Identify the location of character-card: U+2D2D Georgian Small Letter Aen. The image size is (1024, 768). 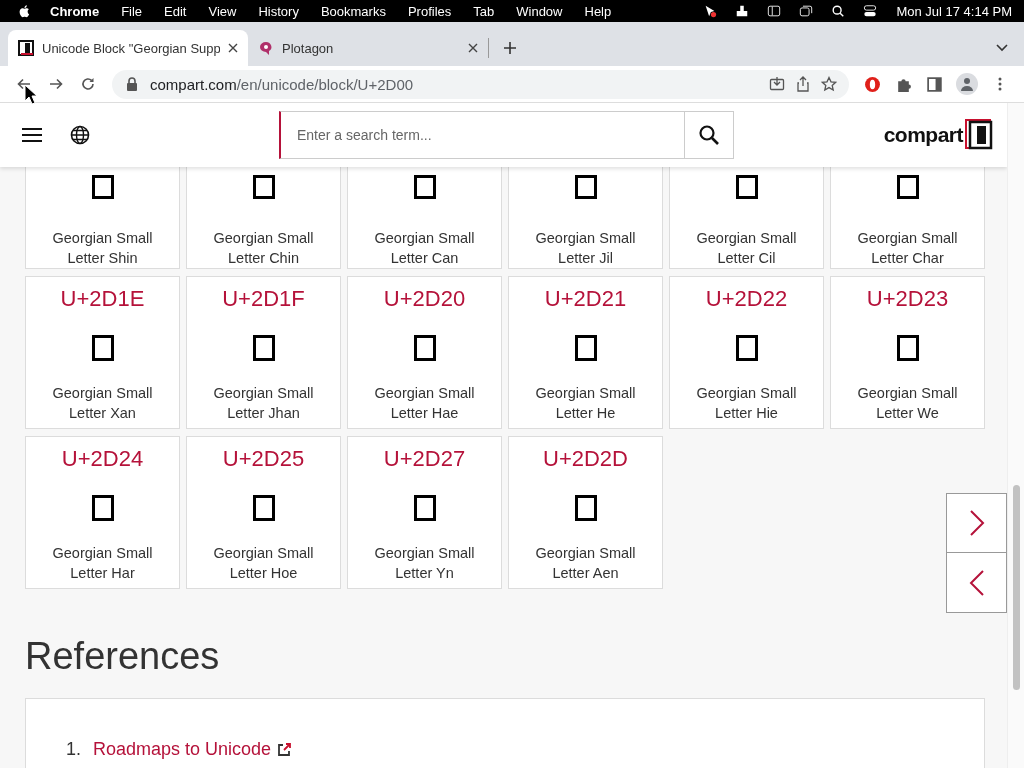
(585, 512).